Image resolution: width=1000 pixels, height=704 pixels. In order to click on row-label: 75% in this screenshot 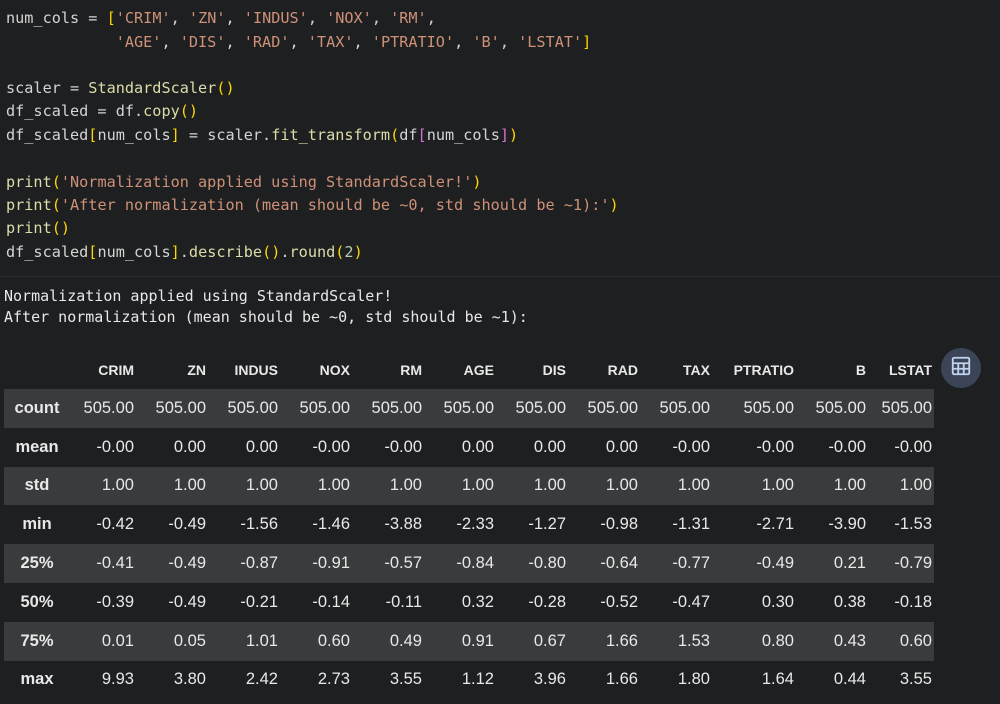, I will do `click(37, 640)`.